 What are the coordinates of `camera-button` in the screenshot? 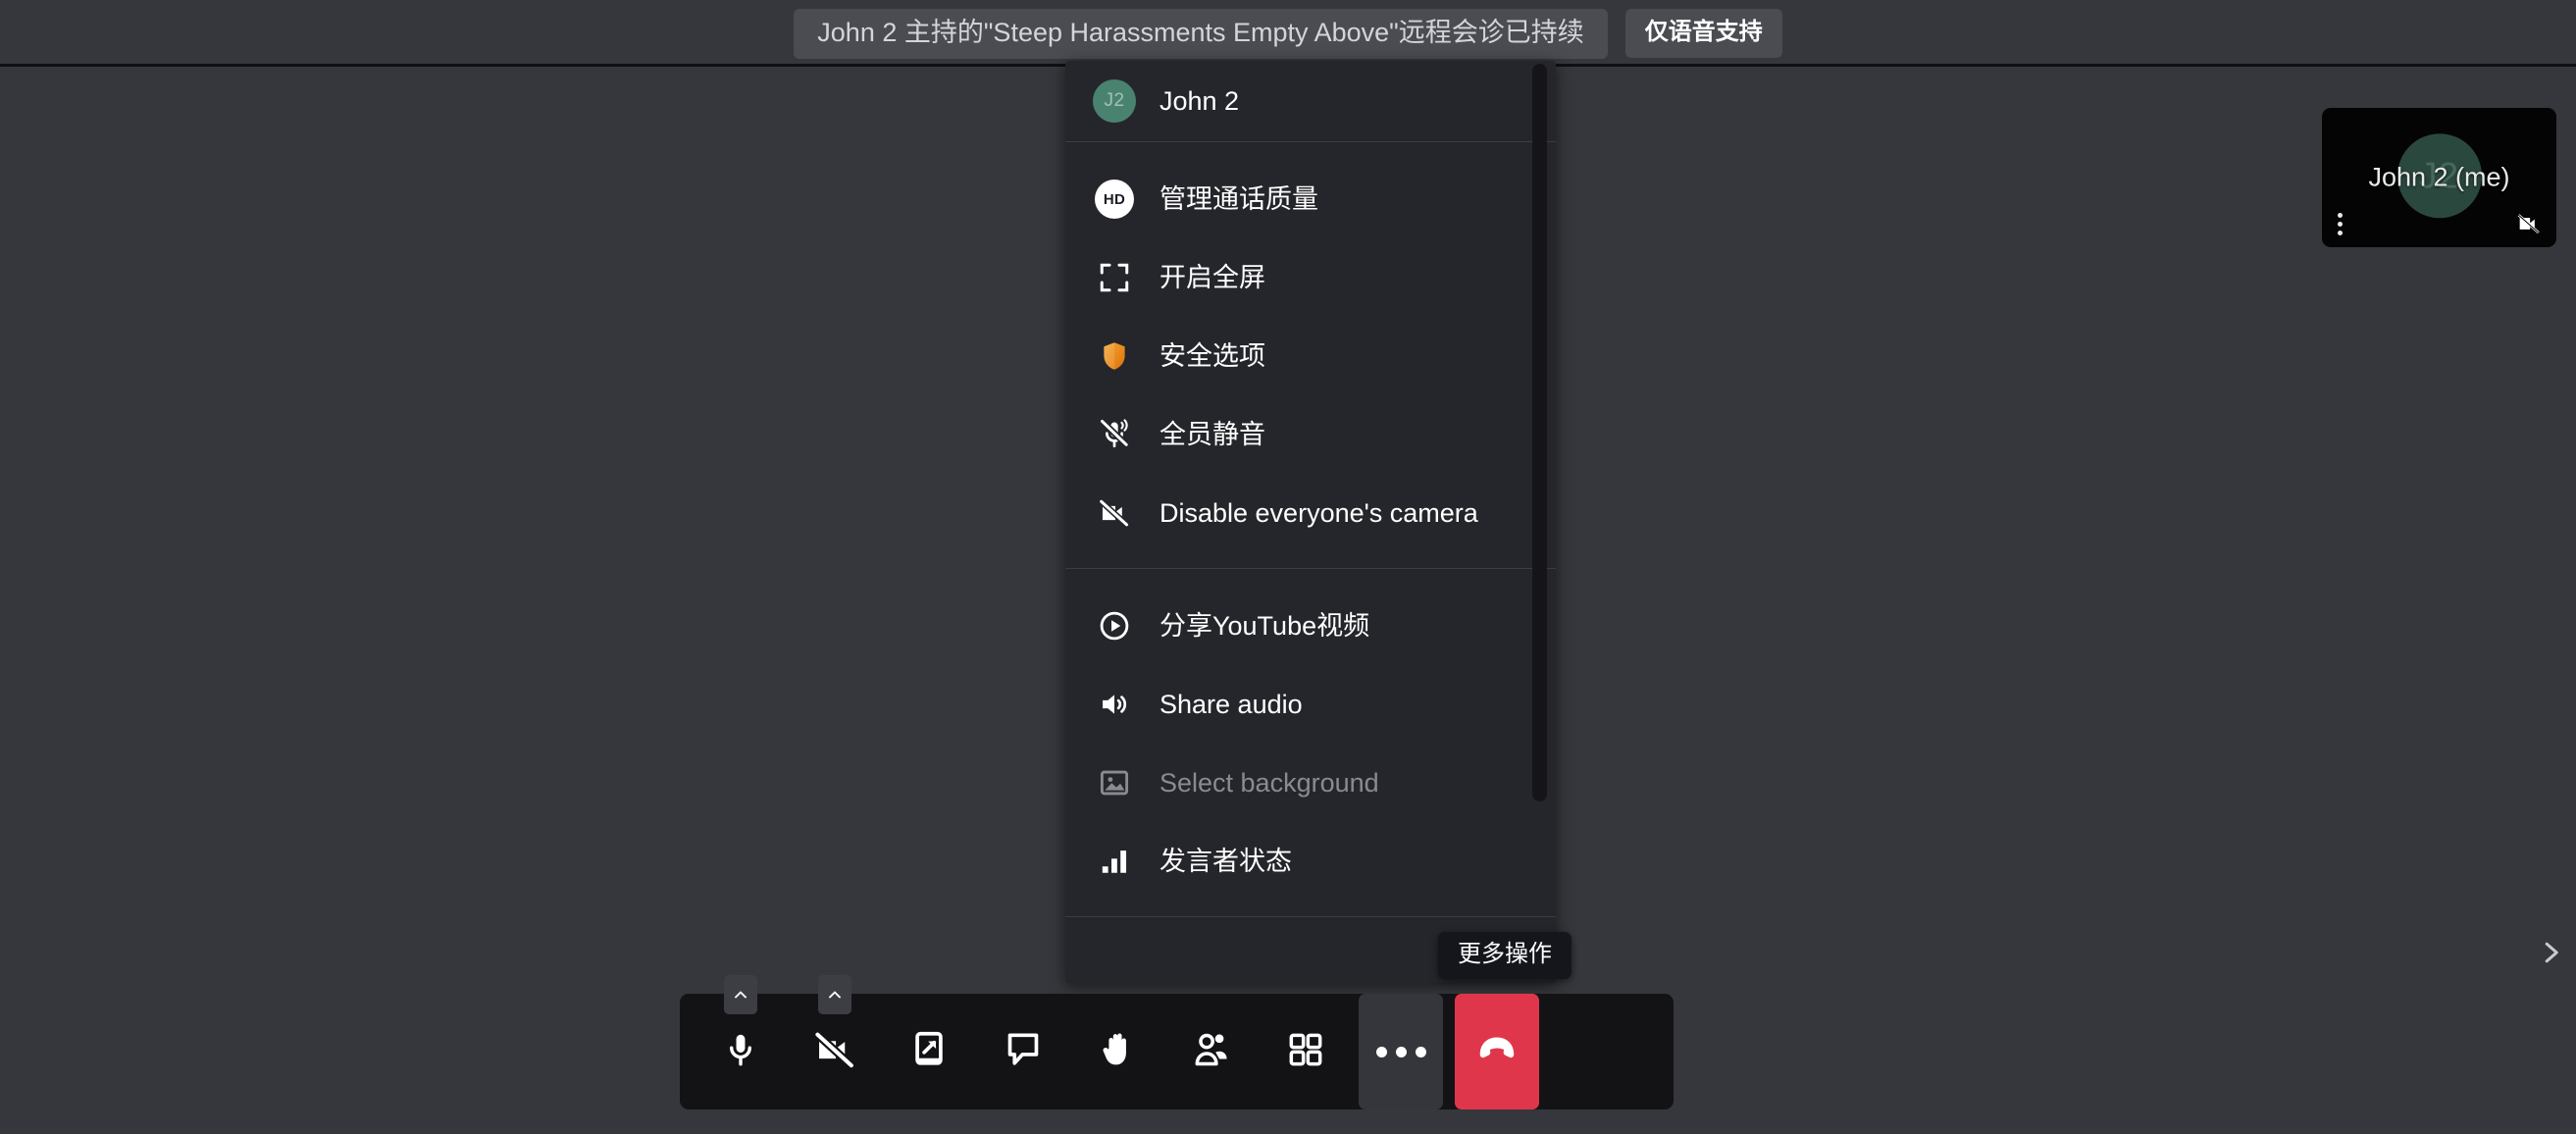 It's located at (835, 1037).